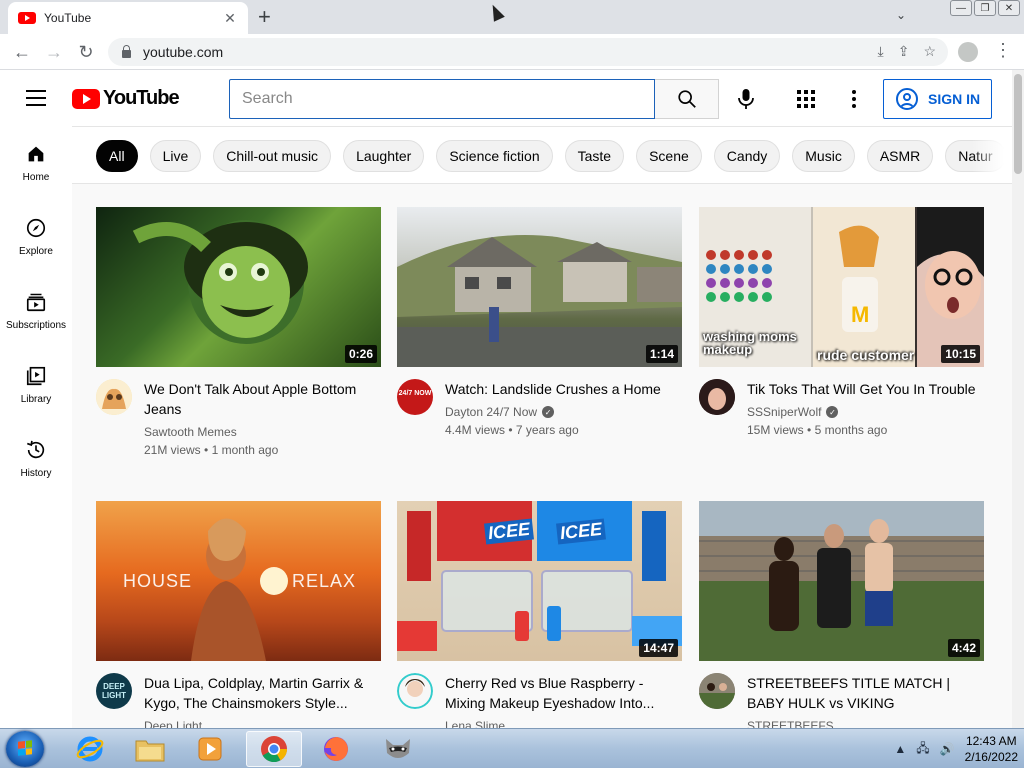 This screenshot has height=768, width=1024. Describe the element at coordinates (25, 749) in the screenshot. I see `start-button` at that location.